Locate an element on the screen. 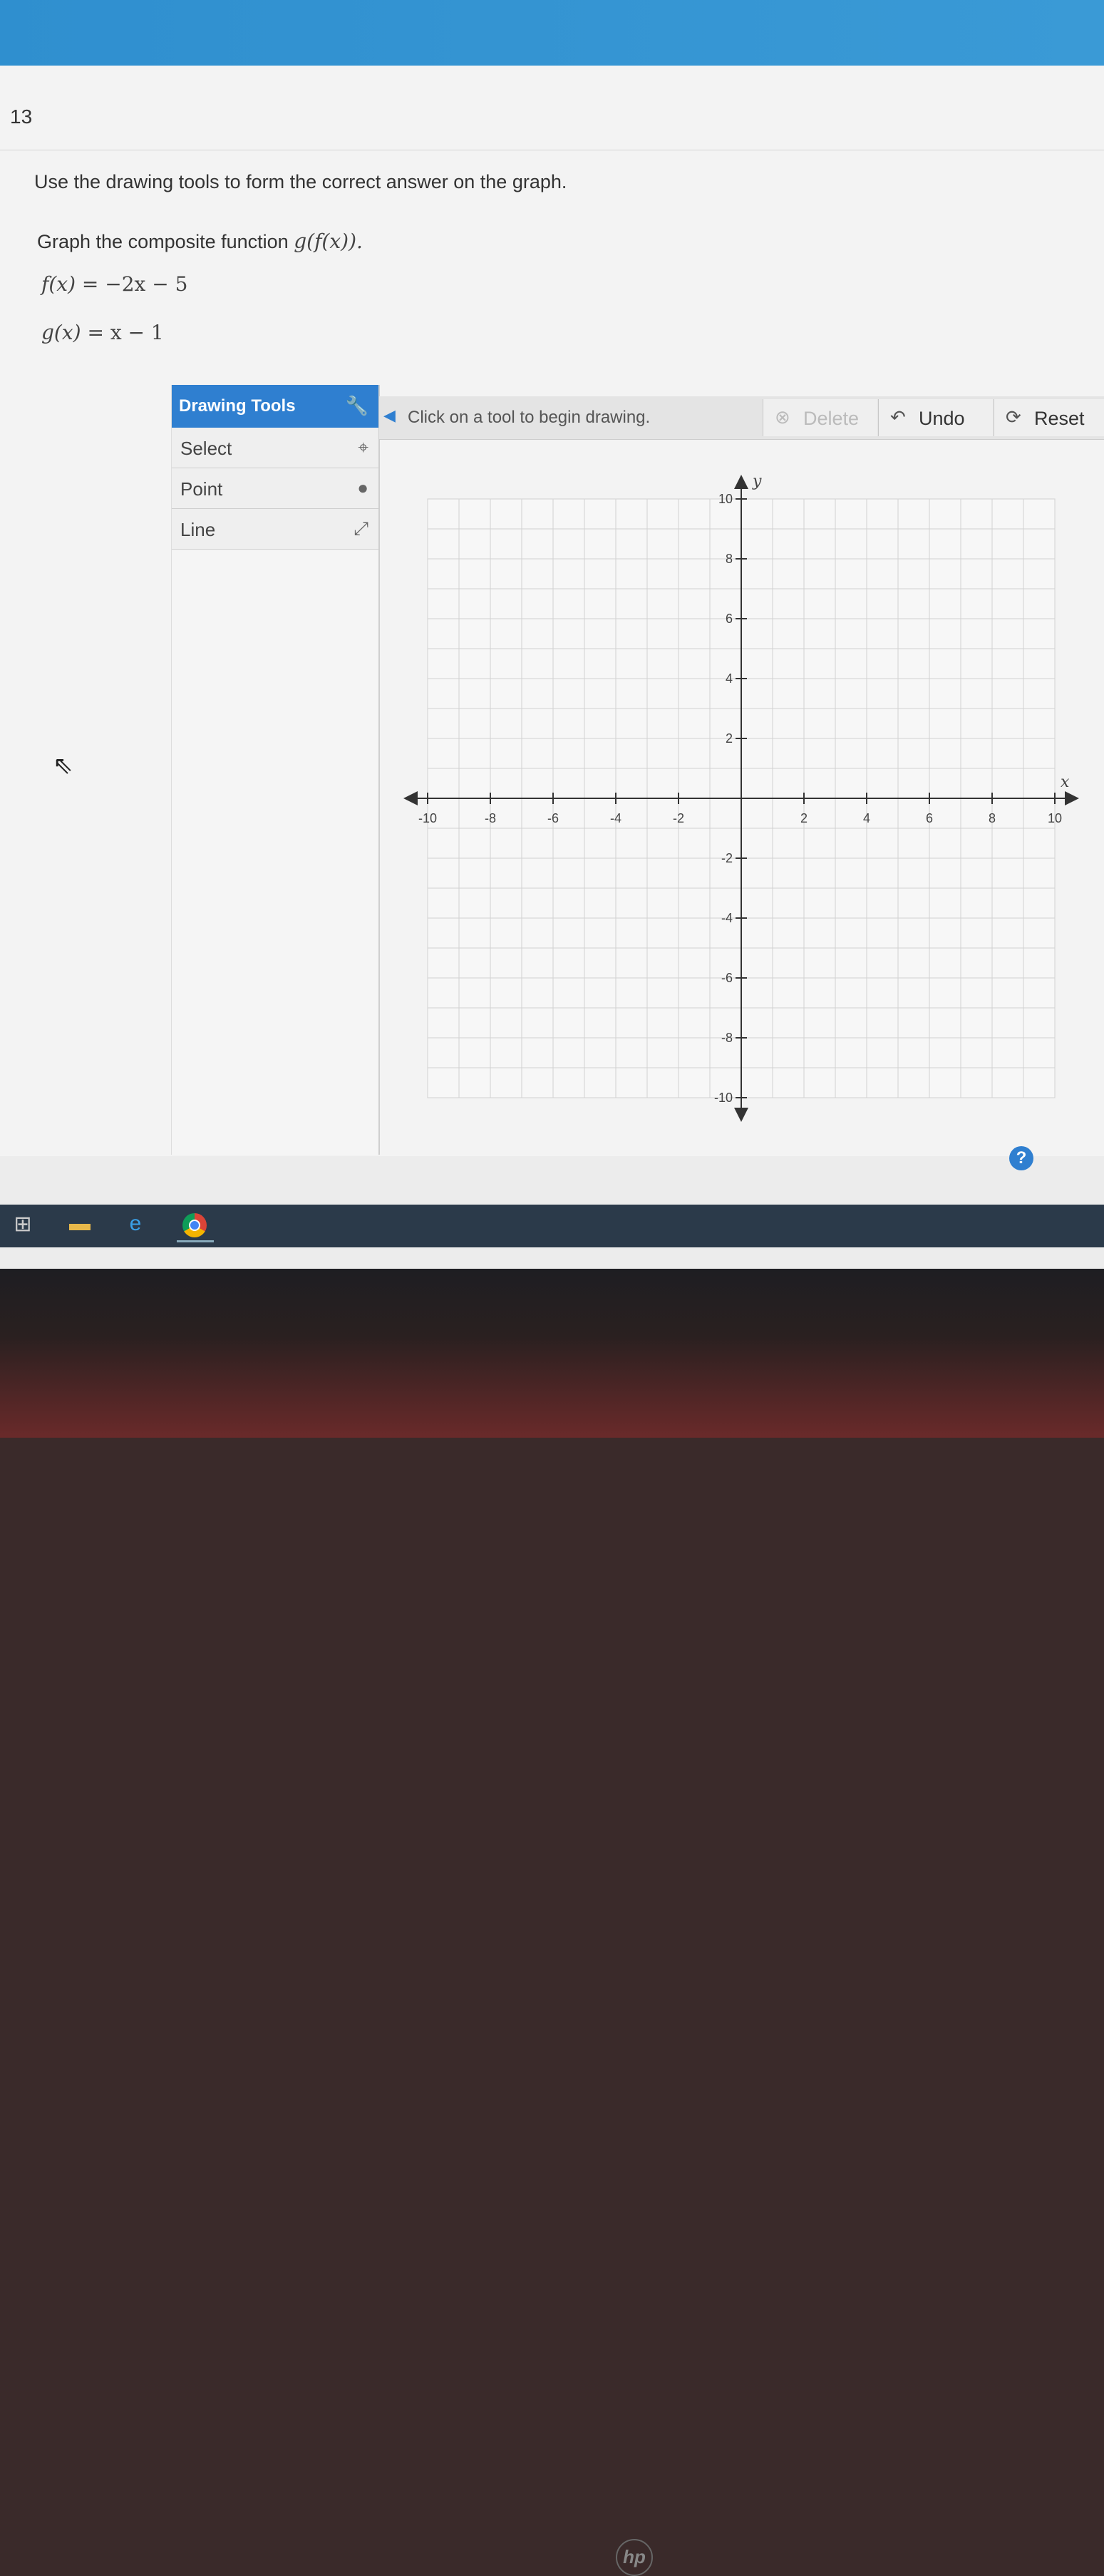  x-tick-label: -10 is located at coordinates (427, 818).